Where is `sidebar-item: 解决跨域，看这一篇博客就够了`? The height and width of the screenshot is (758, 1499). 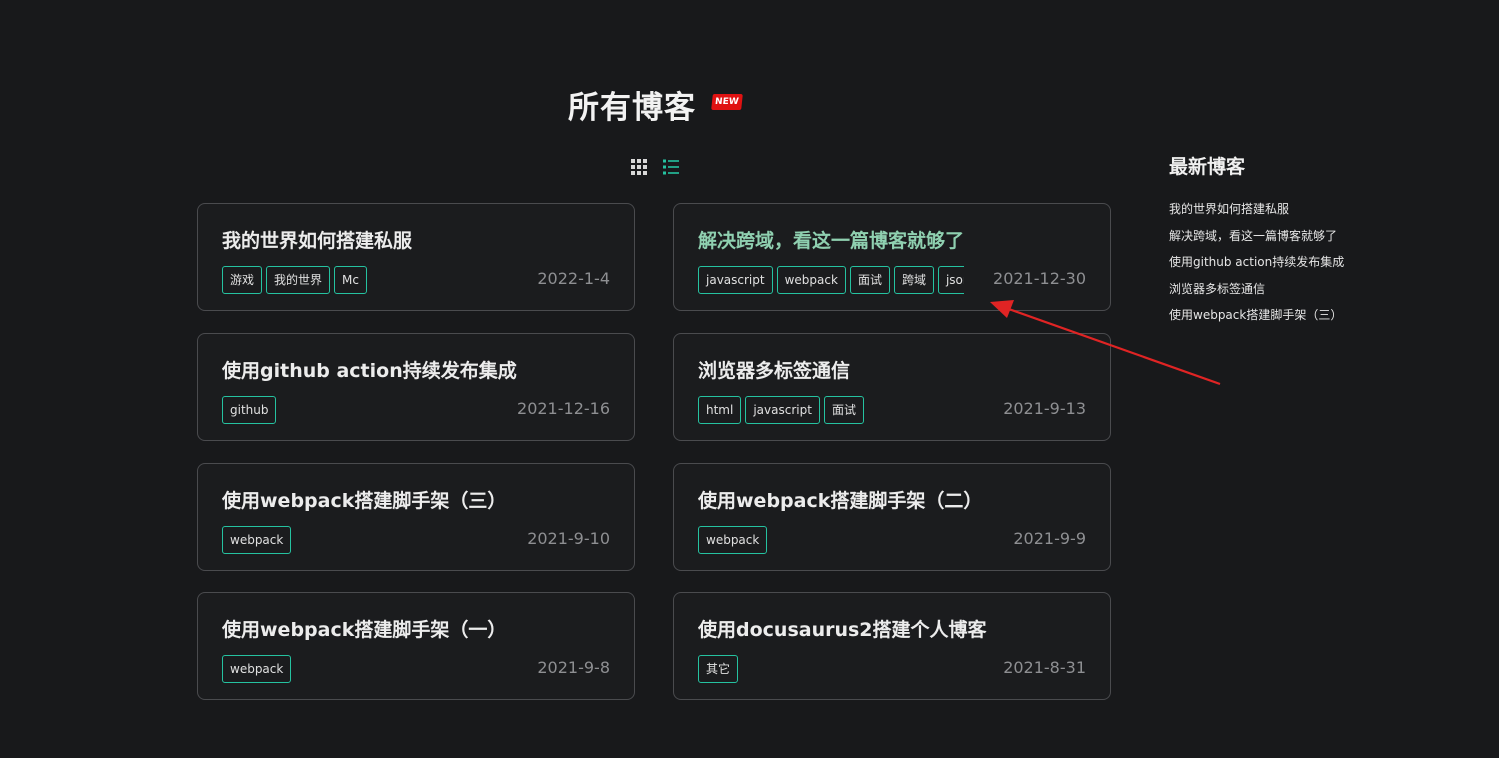 sidebar-item: 解决跨域，看这一篇博客就够了 is located at coordinates (1256, 241).